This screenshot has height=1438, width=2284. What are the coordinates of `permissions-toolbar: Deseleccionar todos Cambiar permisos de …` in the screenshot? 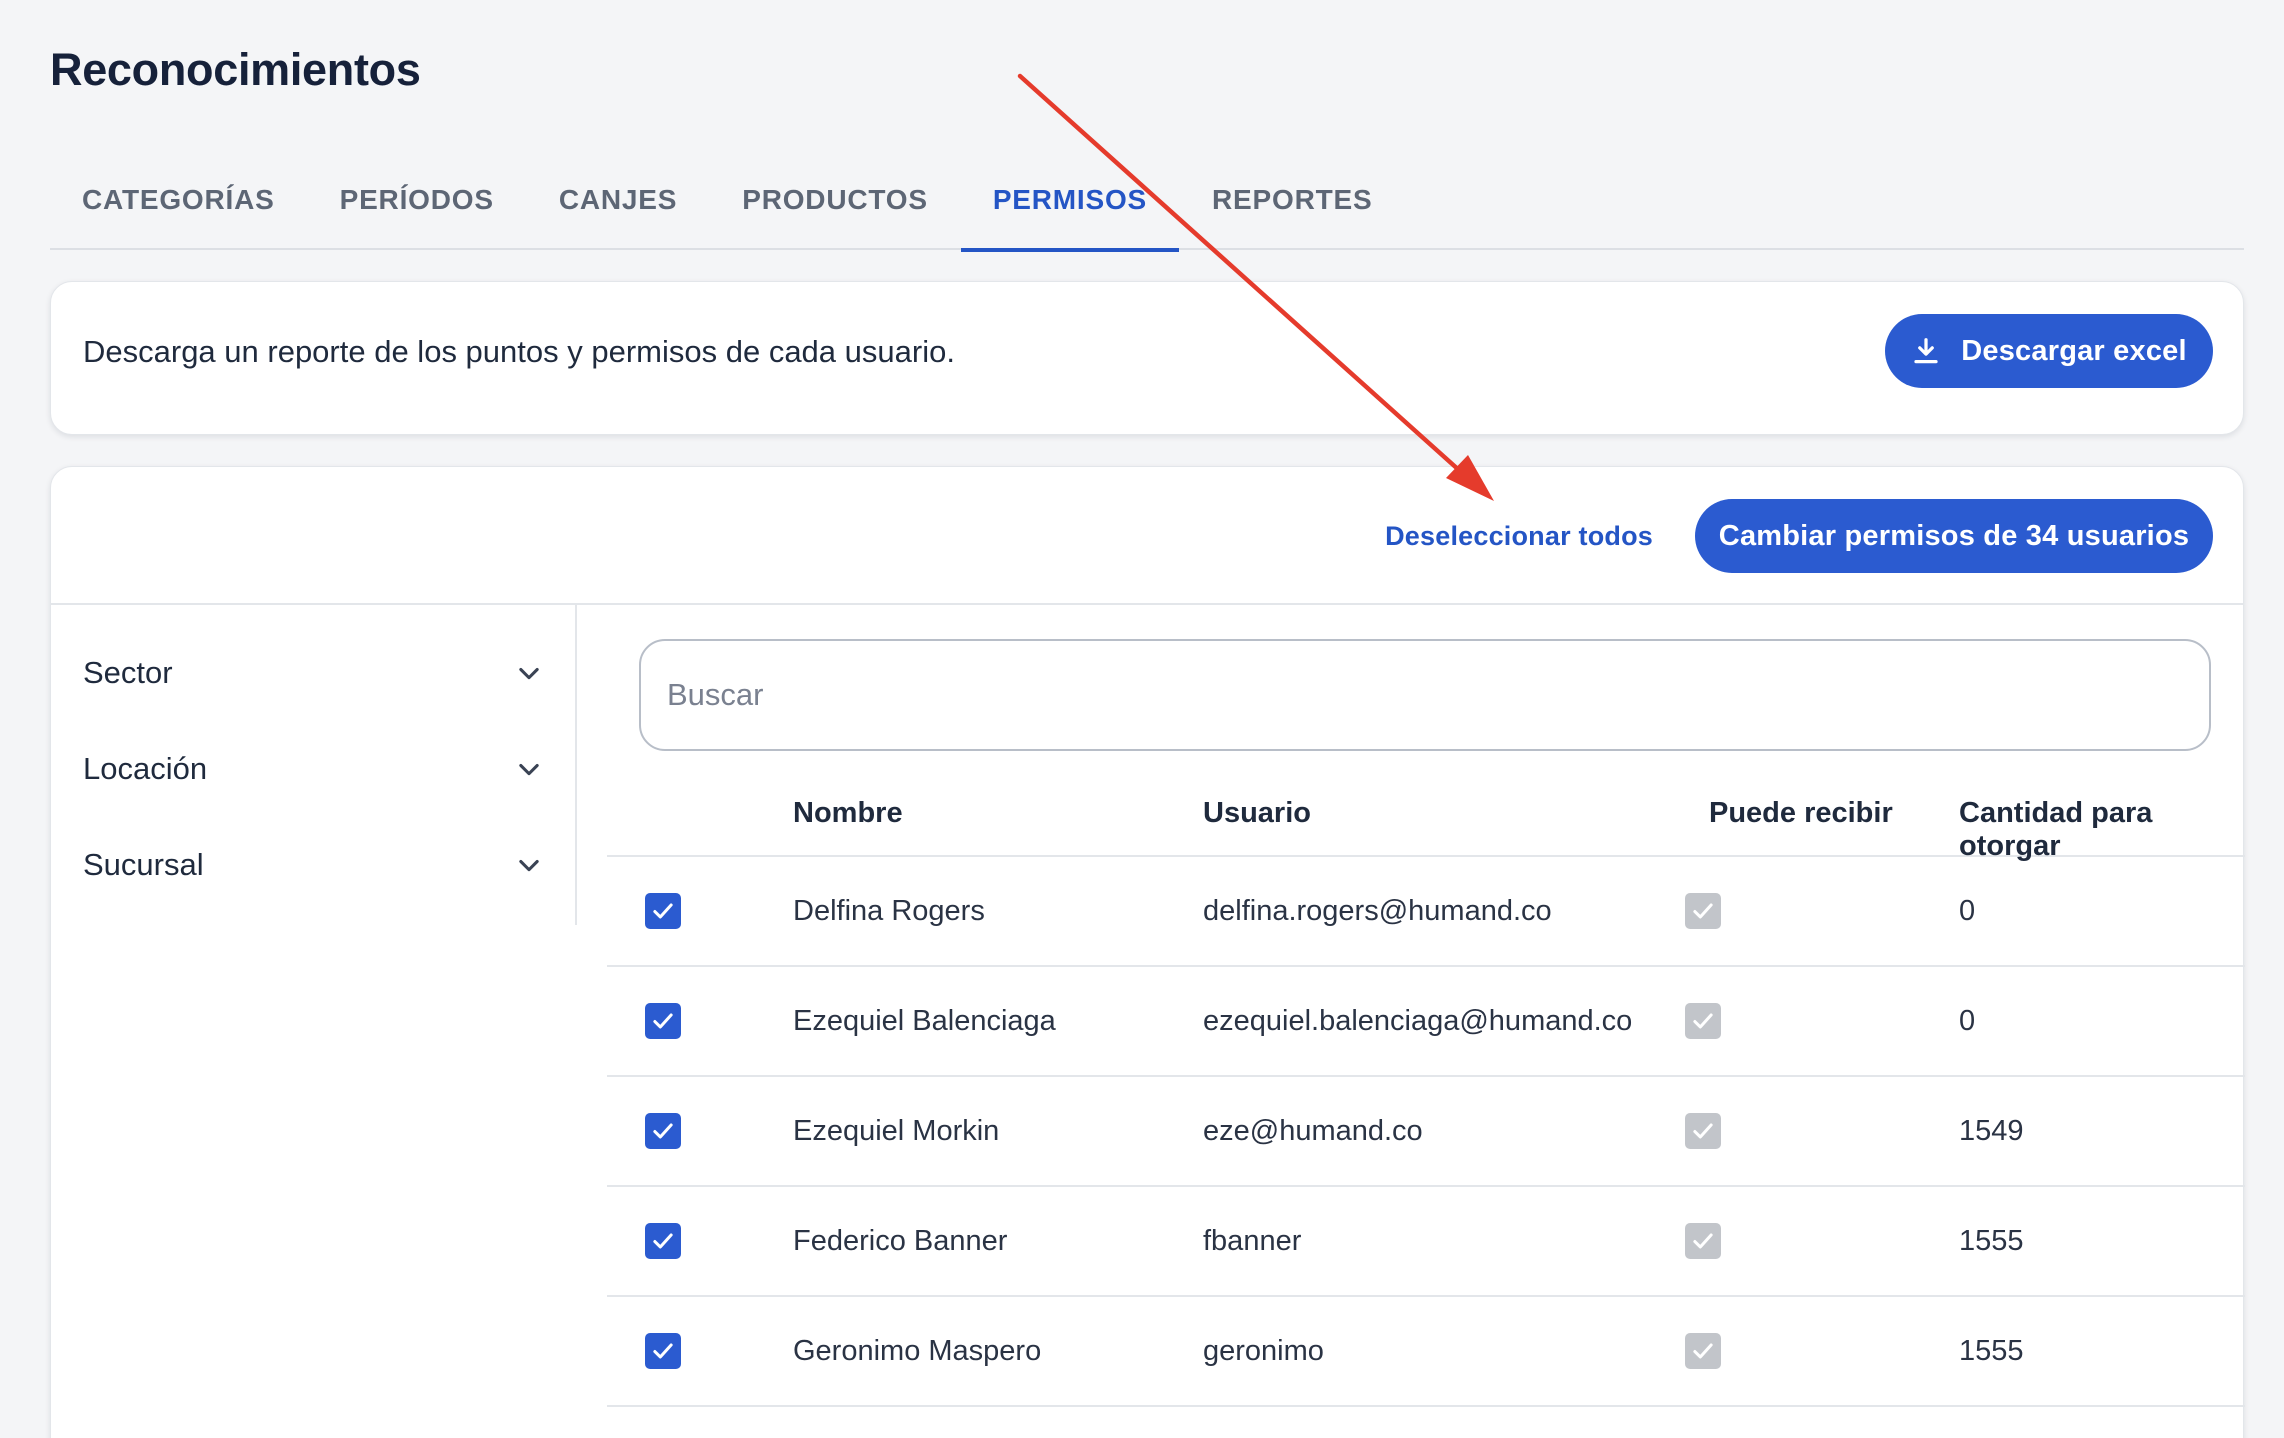 It's located at (1147, 536).